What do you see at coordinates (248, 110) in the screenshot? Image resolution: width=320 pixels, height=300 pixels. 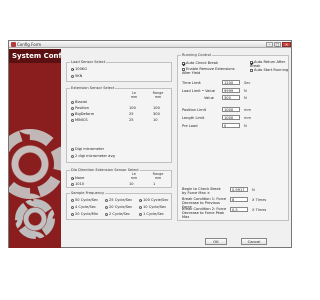 I see `position-limit-unit: mm` at bounding box center [248, 110].